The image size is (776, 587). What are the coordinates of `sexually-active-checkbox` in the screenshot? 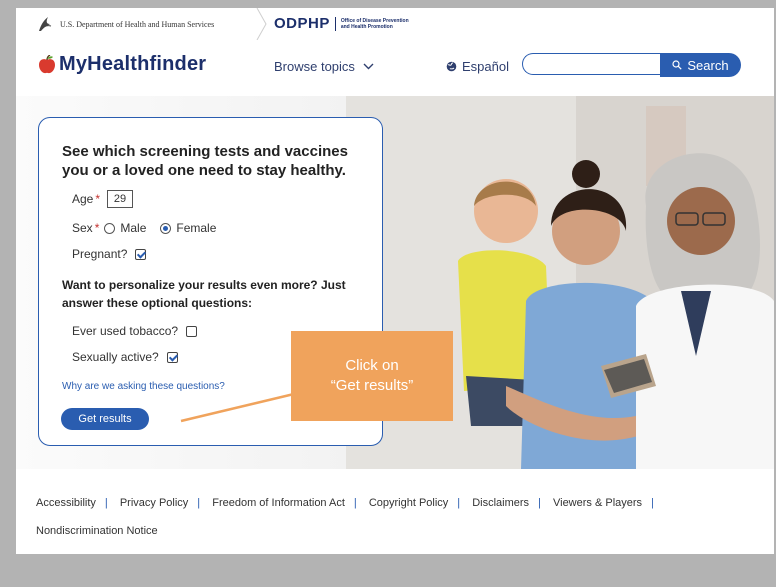 It's located at (172, 357).